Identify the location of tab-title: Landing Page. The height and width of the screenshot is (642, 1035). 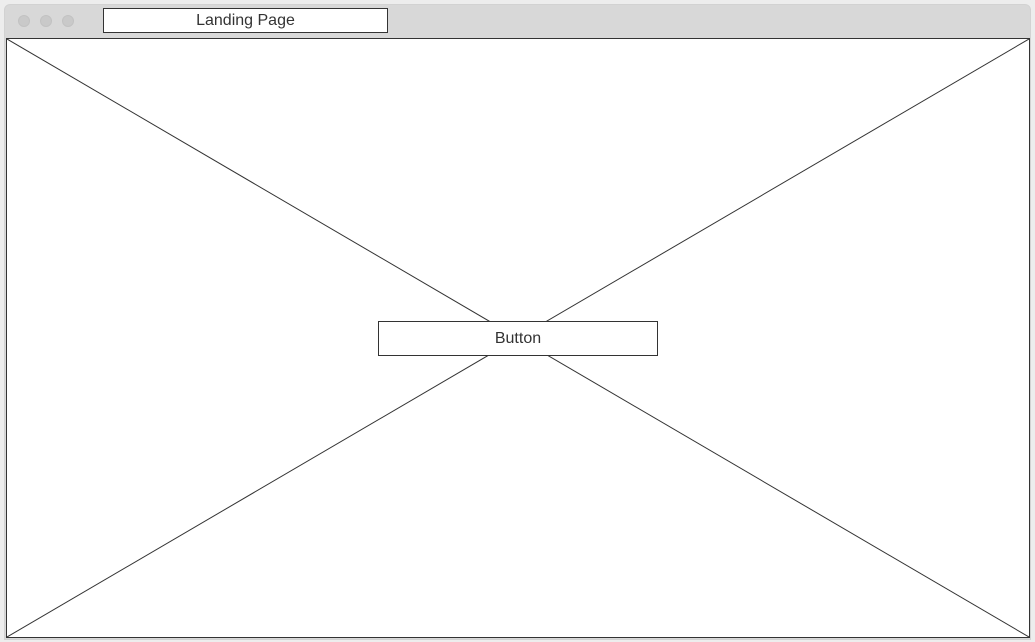
(245, 20).